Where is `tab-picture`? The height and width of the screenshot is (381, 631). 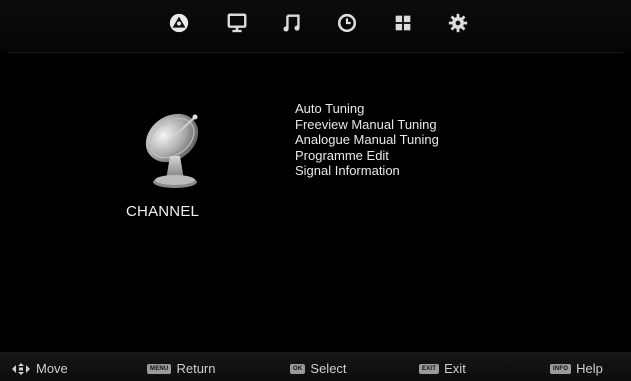 tab-picture is located at coordinates (237, 23).